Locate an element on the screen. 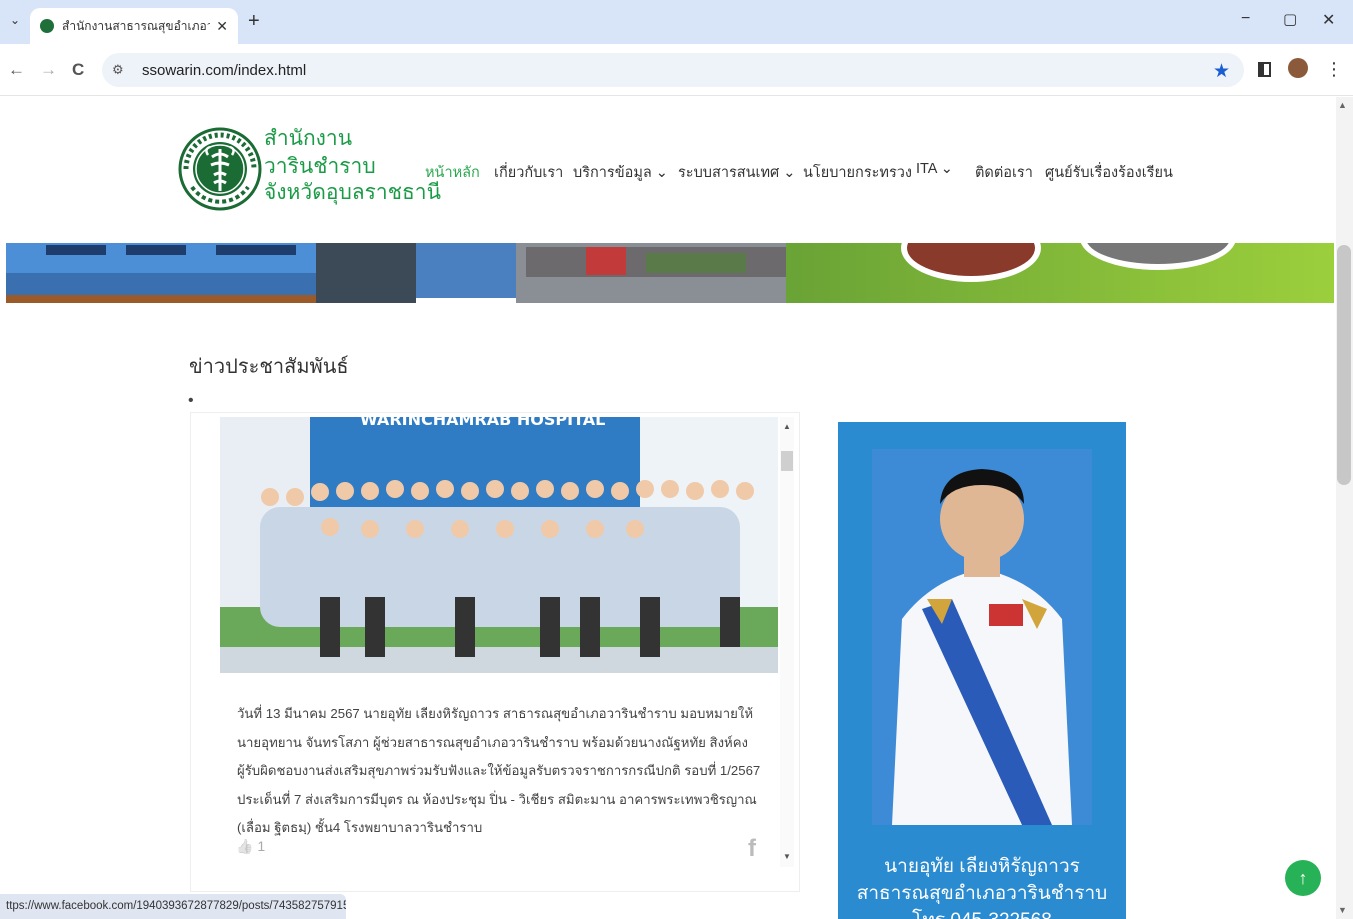  tab-search-icon: ⌄ is located at coordinates (15, 20).